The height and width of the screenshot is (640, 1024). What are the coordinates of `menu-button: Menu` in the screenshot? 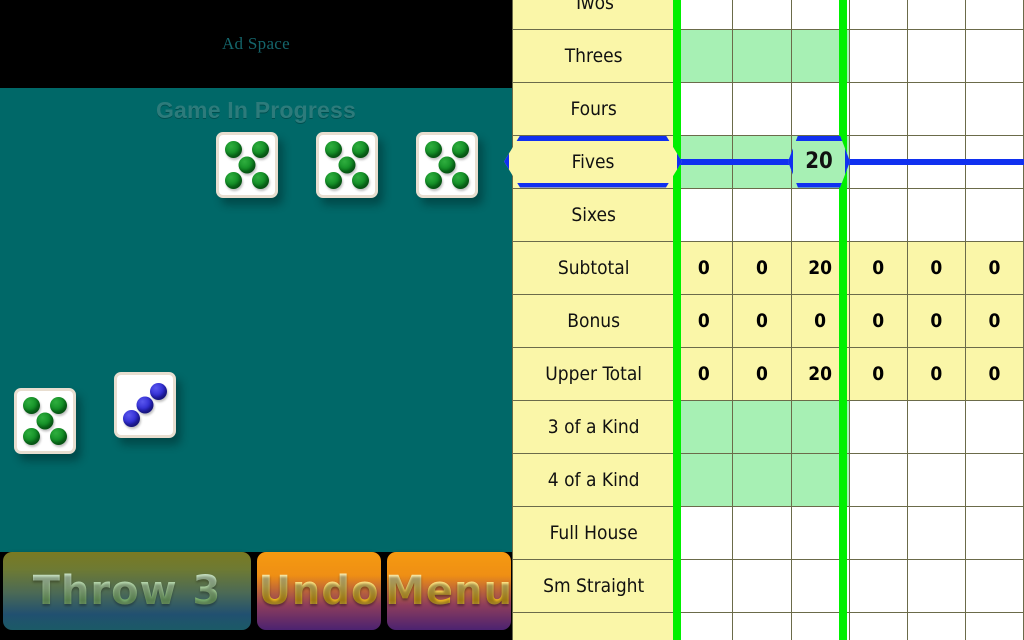 It's located at (449, 591).